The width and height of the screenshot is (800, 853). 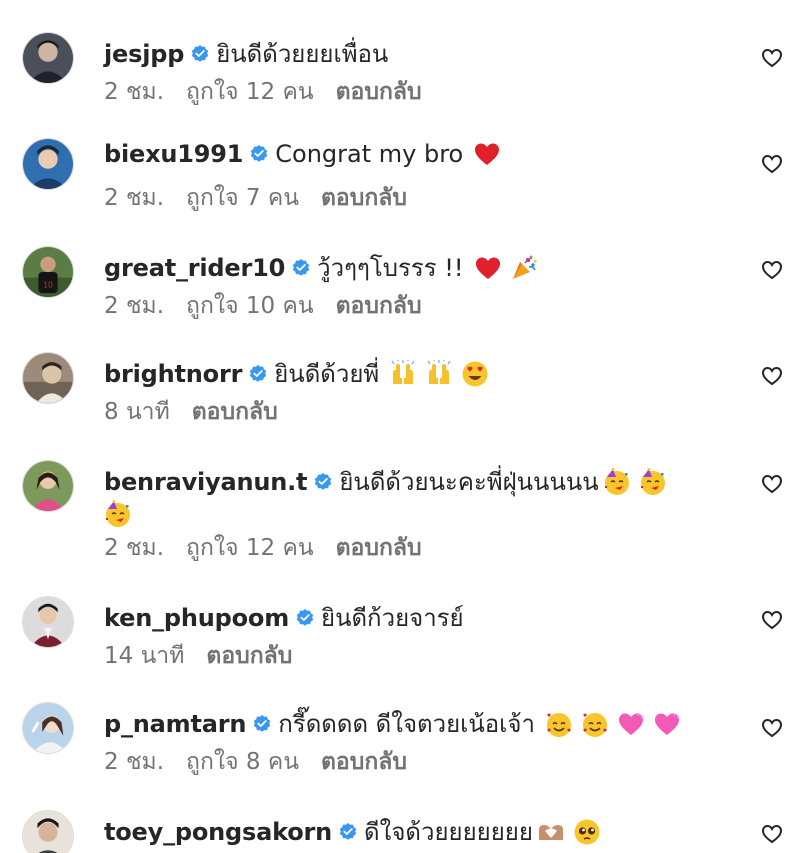 I want to click on comment-text: ยินดีด้วยนะคะพี่ฝุ่นนนนน, so click(x=469, y=482).